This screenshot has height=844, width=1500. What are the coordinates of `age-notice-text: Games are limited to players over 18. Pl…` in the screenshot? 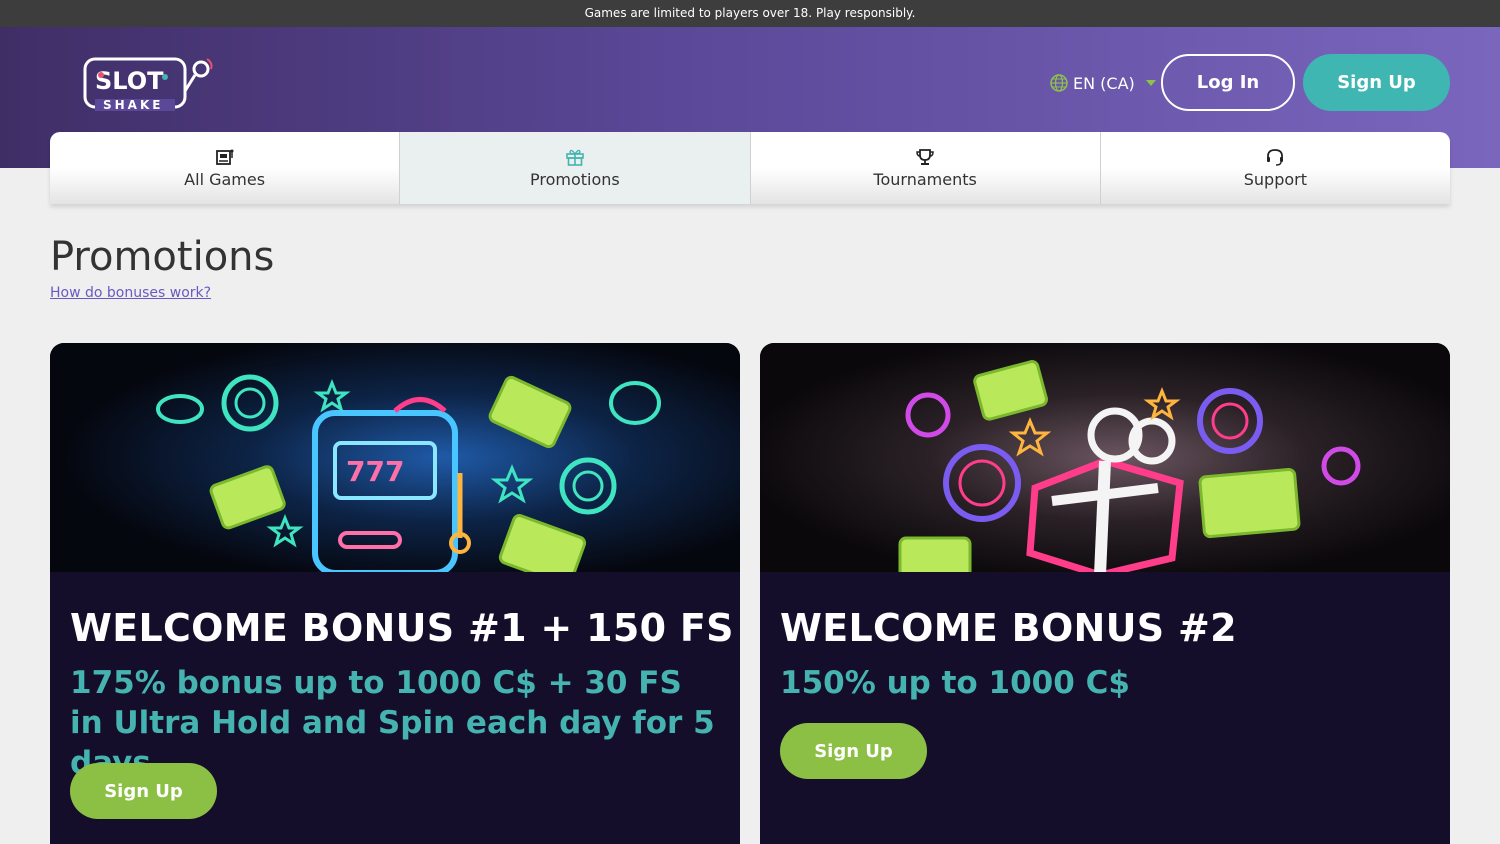 It's located at (750, 13).